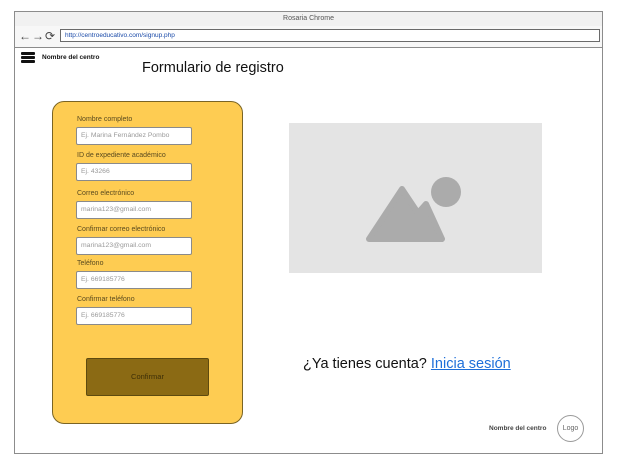 This screenshot has width=617, height=467. I want to click on confirm-email-label: Confirmar correo electrónico, so click(121, 229).